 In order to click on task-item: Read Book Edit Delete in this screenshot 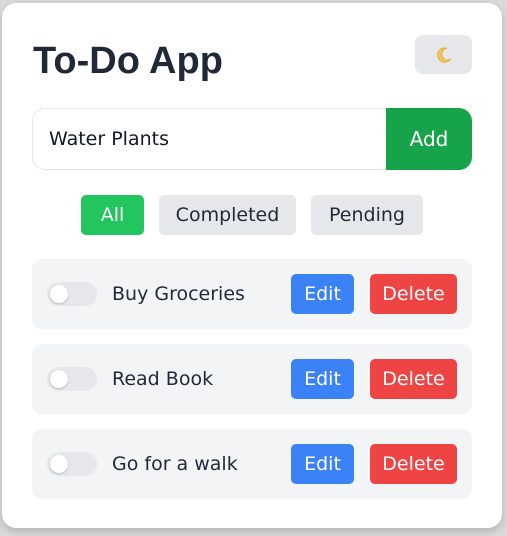, I will do `click(252, 379)`.